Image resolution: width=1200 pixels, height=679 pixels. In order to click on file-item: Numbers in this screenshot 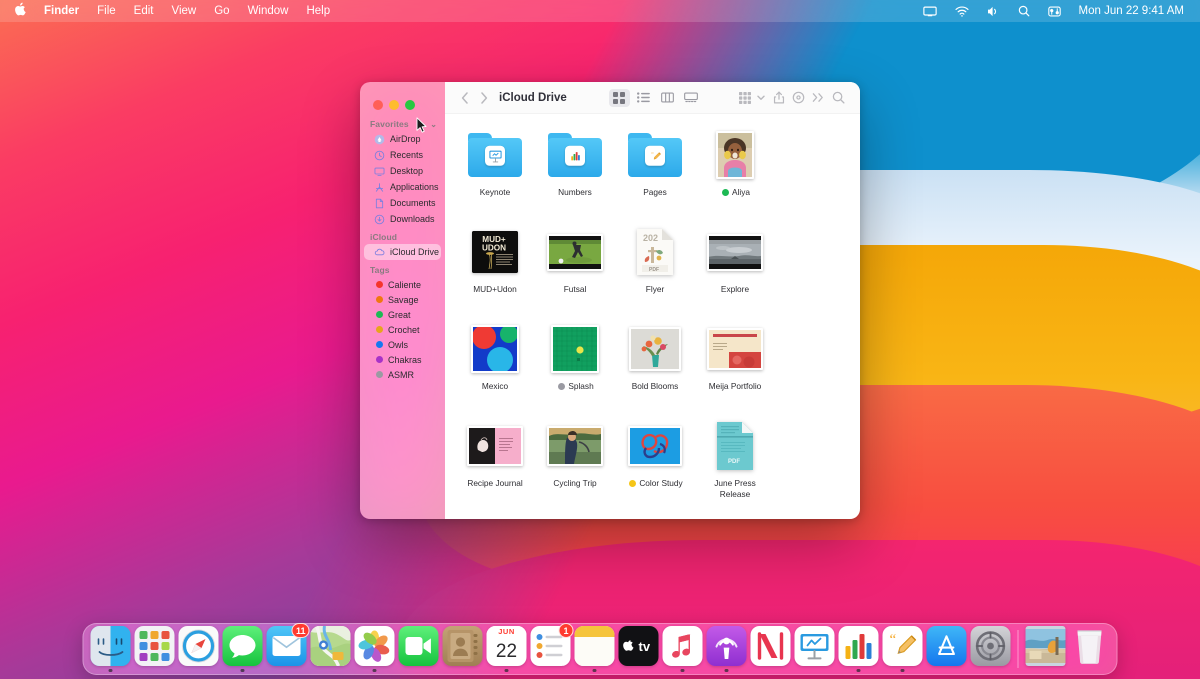, I will do `click(575, 174)`.